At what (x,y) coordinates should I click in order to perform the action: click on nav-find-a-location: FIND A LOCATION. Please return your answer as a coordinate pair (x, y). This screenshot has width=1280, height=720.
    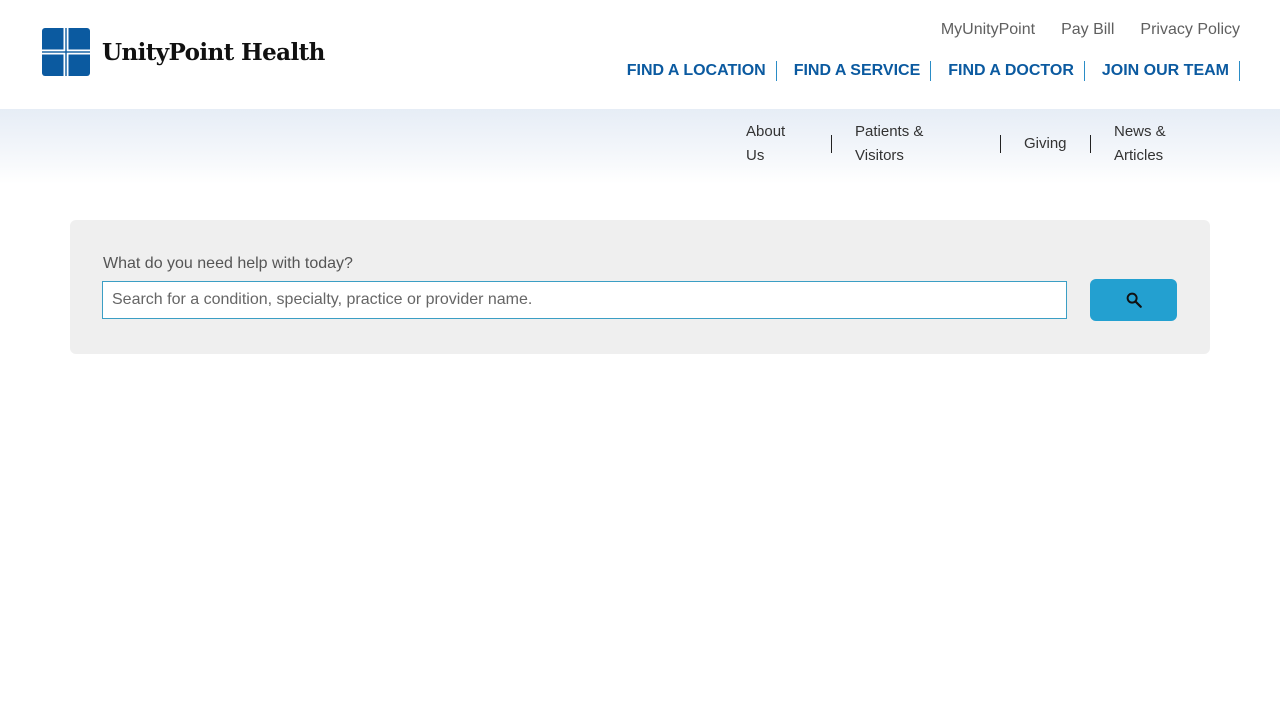
    Looking at the image, I should click on (702, 71).